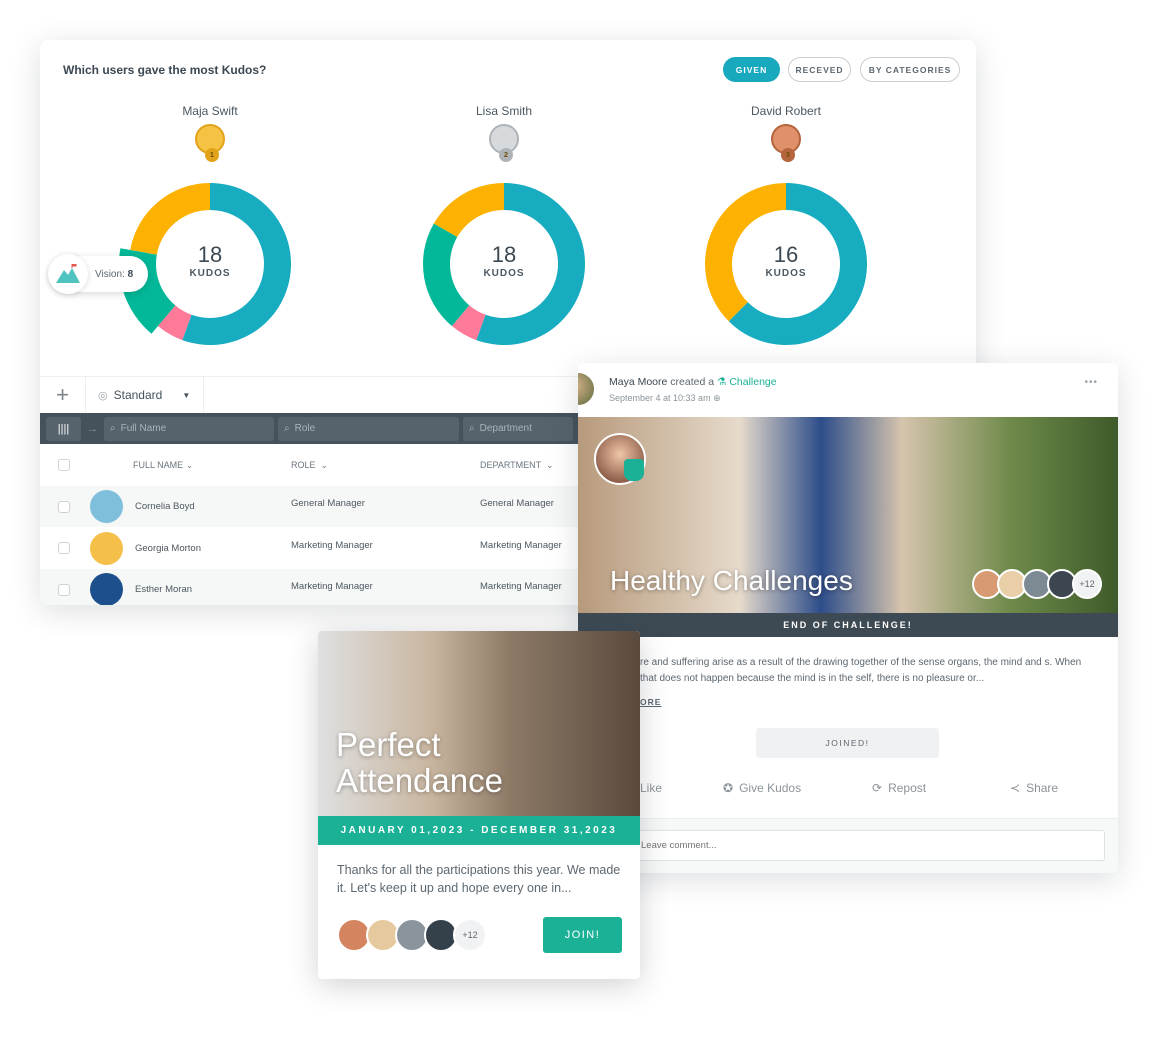  Describe the element at coordinates (582, 935) in the screenshot. I see `join-button: JOIN!` at that location.